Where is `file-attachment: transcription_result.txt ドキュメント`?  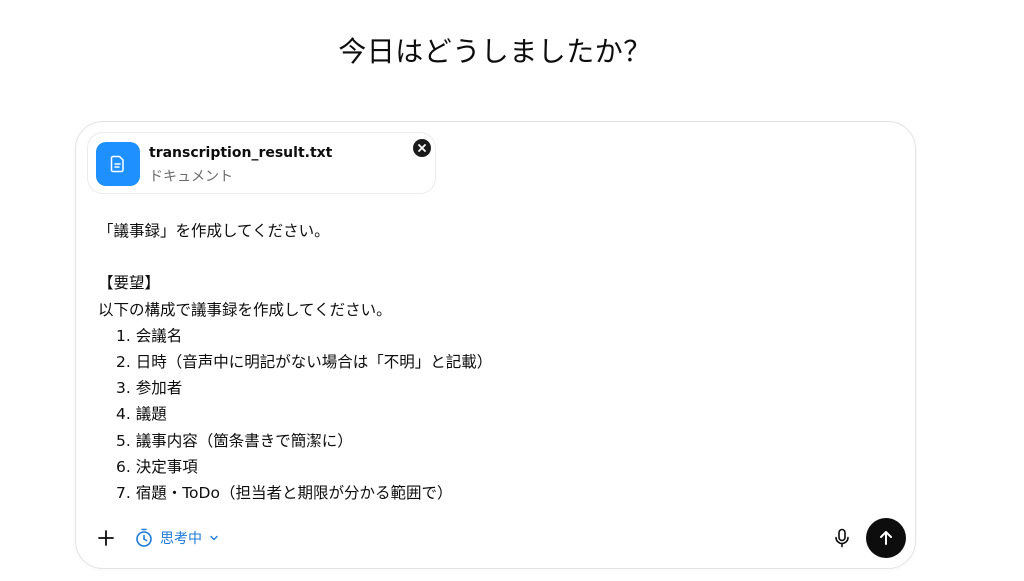 file-attachment: transcription_result.txt ドキュメント is located at coordinates (261, 163).